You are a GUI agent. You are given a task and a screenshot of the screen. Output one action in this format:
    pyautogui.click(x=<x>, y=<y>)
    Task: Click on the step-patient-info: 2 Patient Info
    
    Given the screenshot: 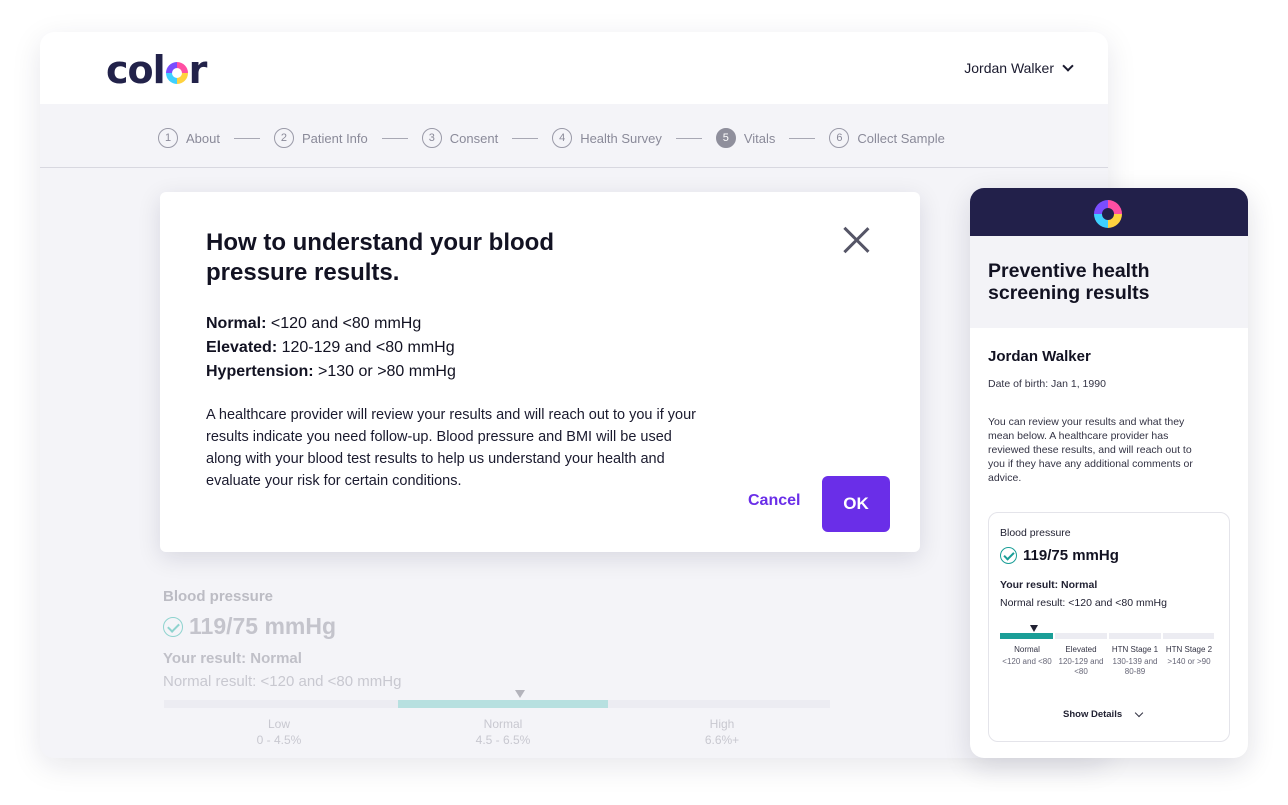 What is the action you would take?
    pyautogui.click(x=320, y=138)
    